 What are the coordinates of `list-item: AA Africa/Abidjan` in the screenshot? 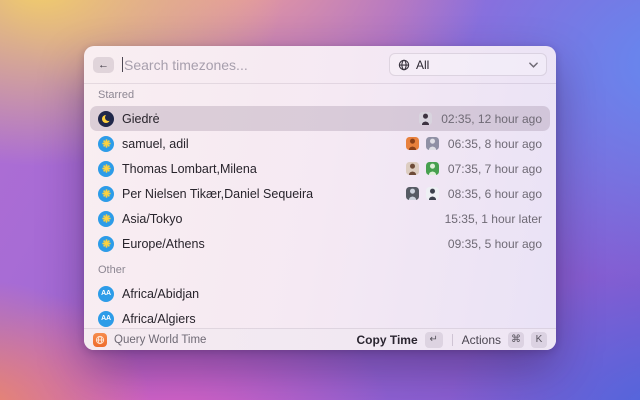 It's located at (320, 293).